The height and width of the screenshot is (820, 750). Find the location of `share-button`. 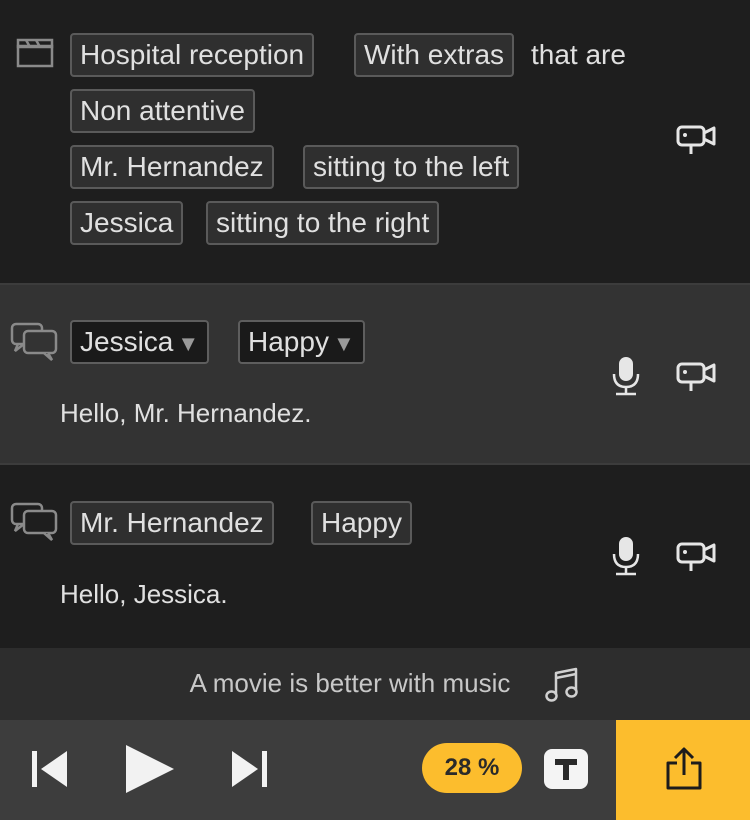

share-button is located at coordinates (683, 770).